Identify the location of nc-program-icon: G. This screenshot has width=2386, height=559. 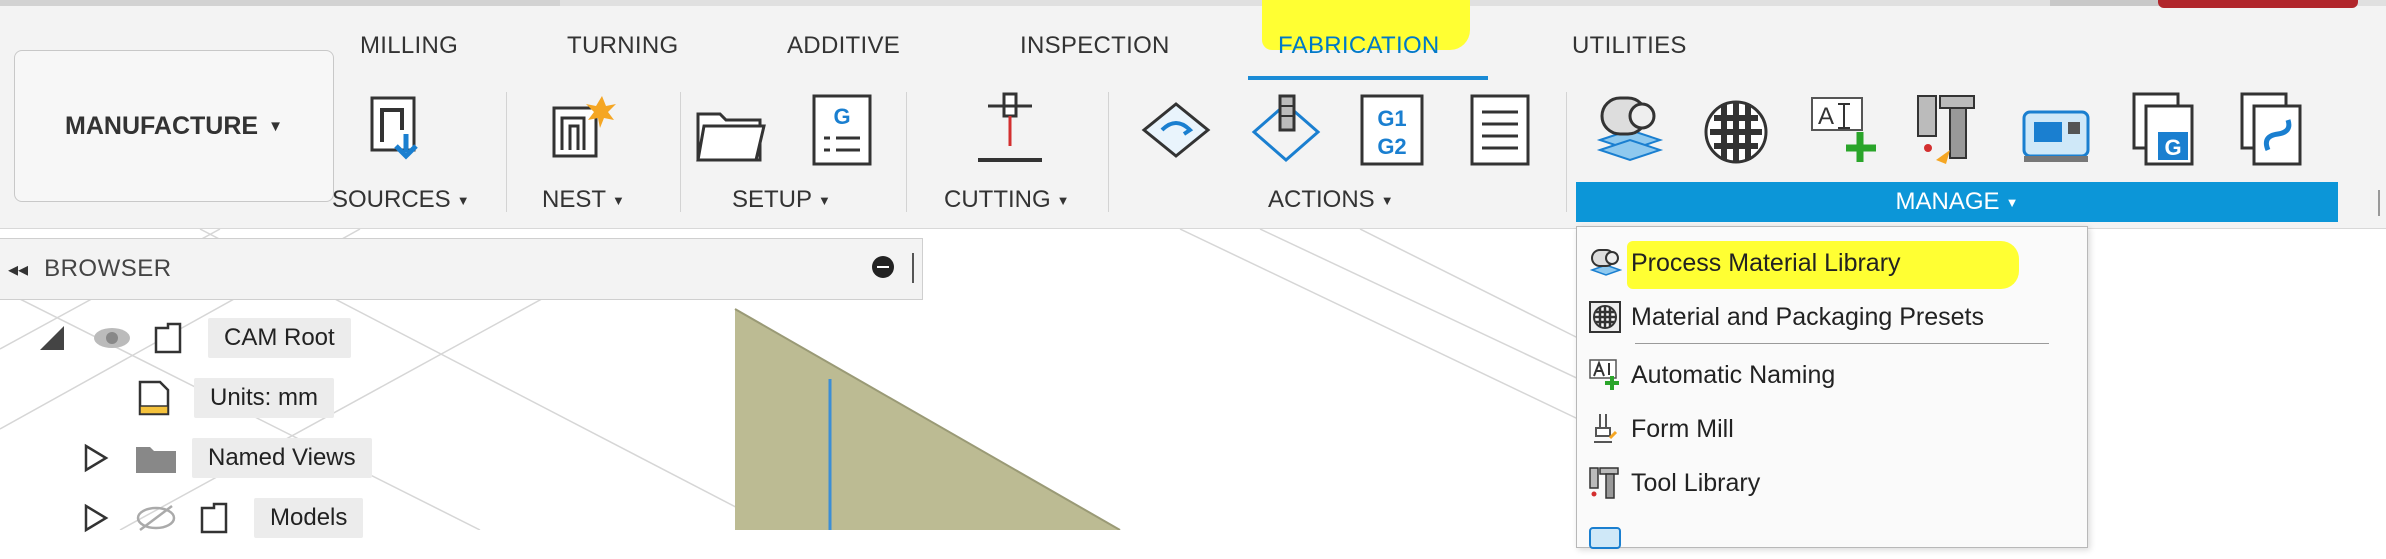
(2164, 130).